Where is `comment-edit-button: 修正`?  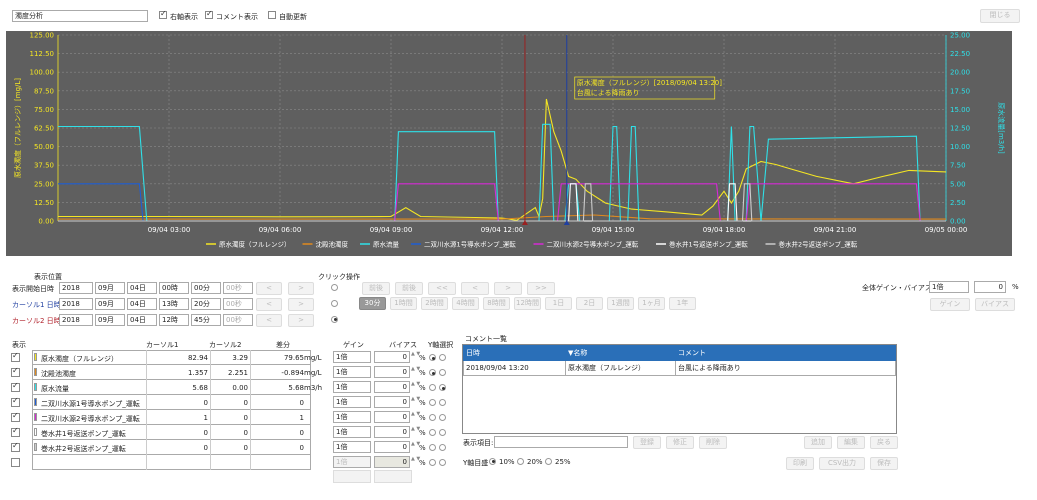 comment-edit-button: 修正 is located at coordinates (680, 442).